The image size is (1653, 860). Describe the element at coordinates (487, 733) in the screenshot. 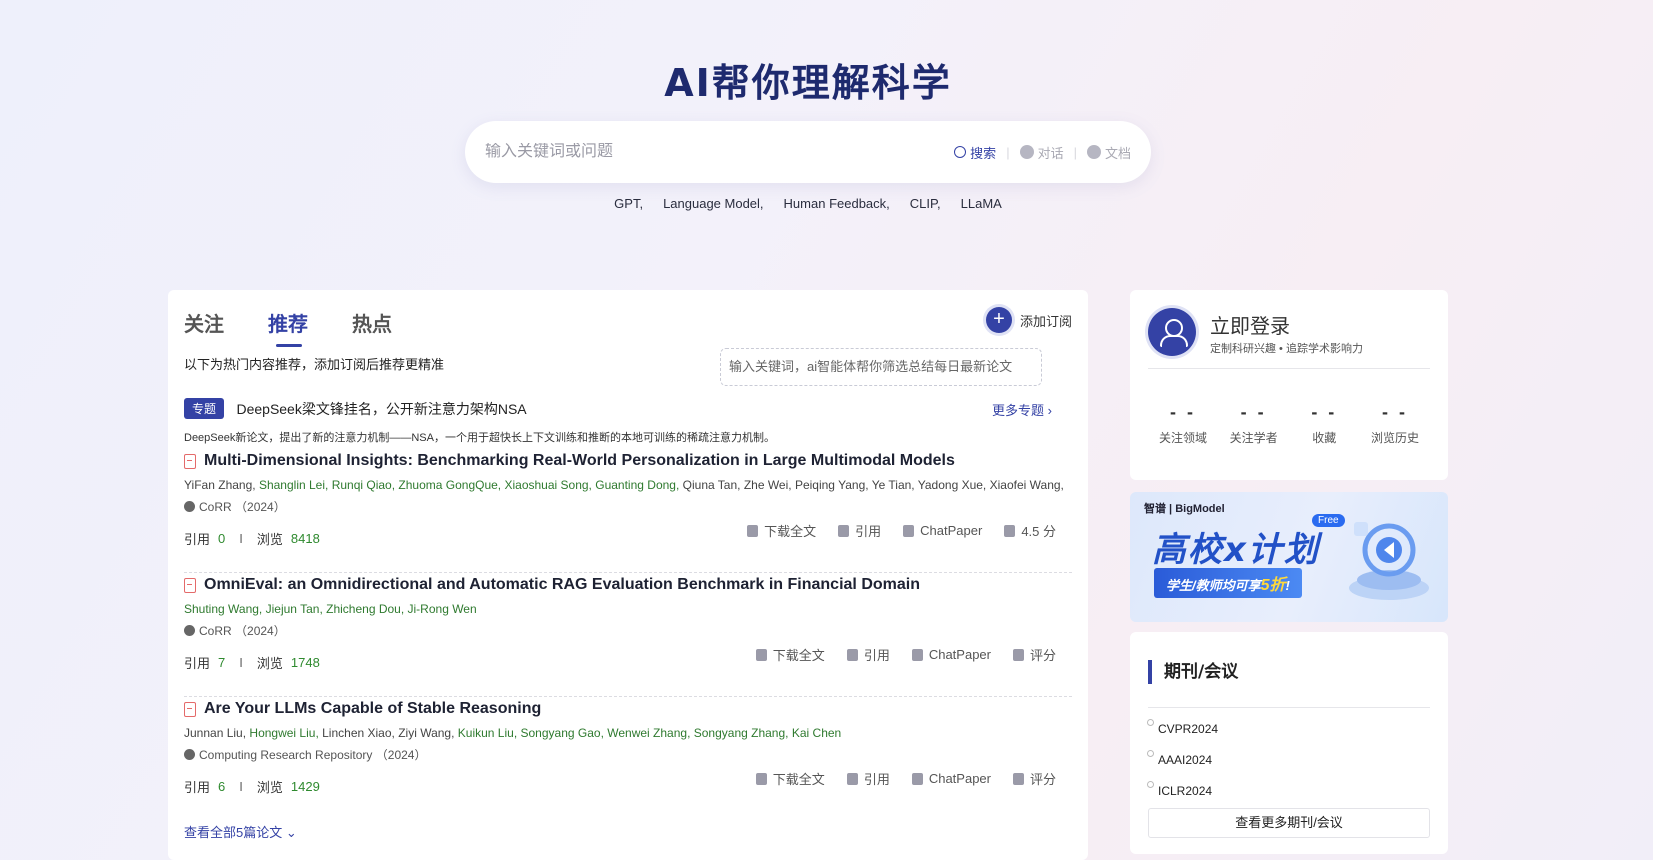

I see `author-name: Kuikun Liu,` at that location.